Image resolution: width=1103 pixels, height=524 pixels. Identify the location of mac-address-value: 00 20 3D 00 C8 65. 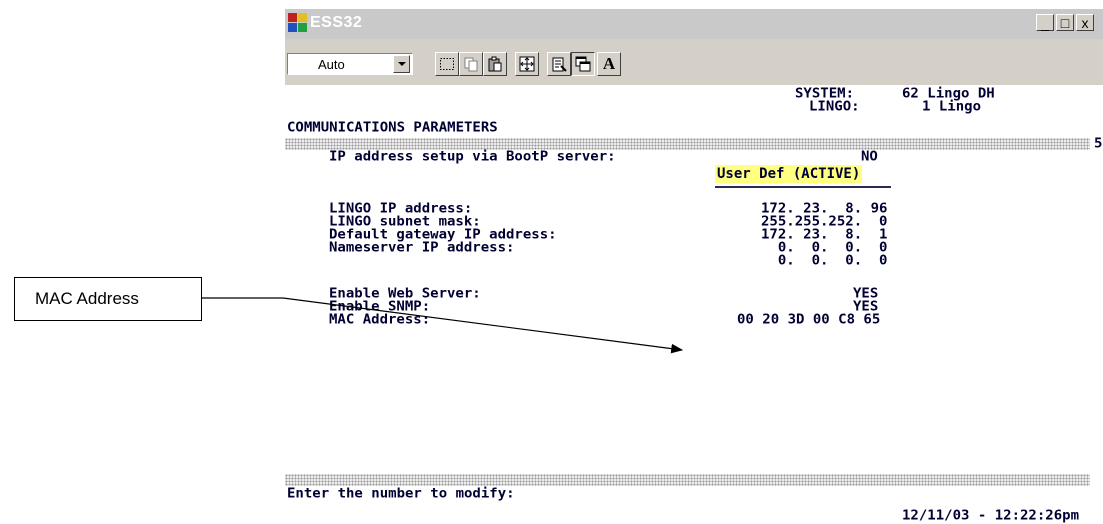
(809, 320).